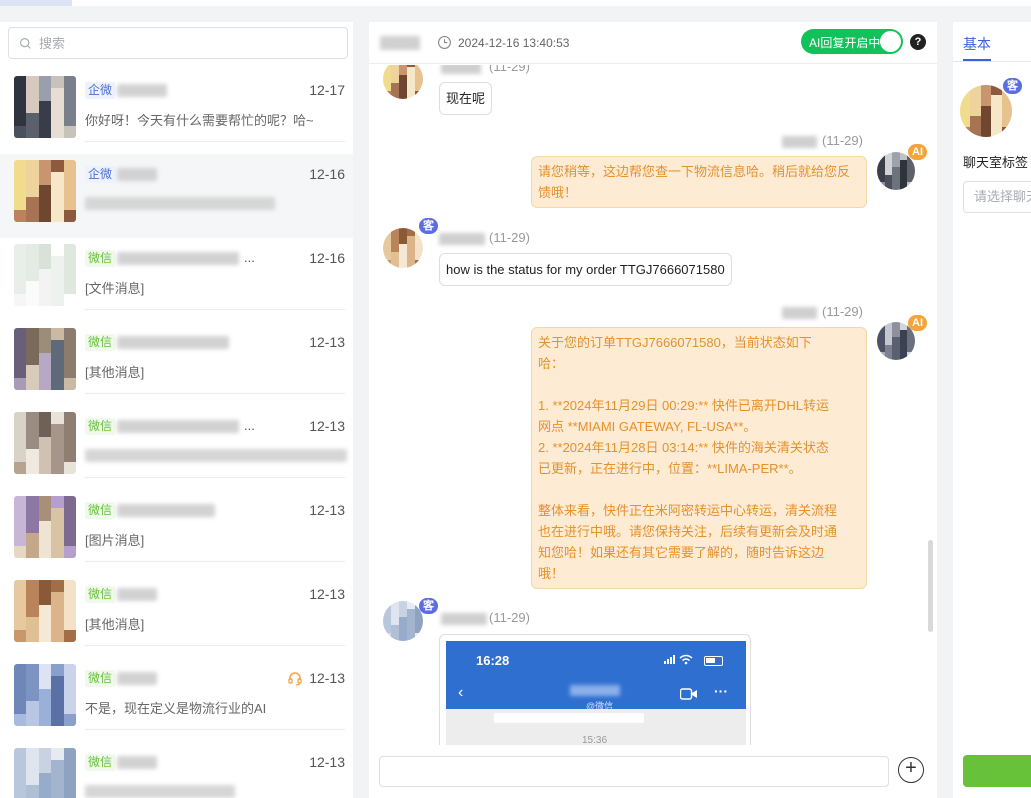 Image resolution: width=1031 pixels, height=798 pixels. I want to click on ai-message: 请您稍等，这边帮您查一下物流信息哈。稍后就给您反馈哦！, so click(699, 182).